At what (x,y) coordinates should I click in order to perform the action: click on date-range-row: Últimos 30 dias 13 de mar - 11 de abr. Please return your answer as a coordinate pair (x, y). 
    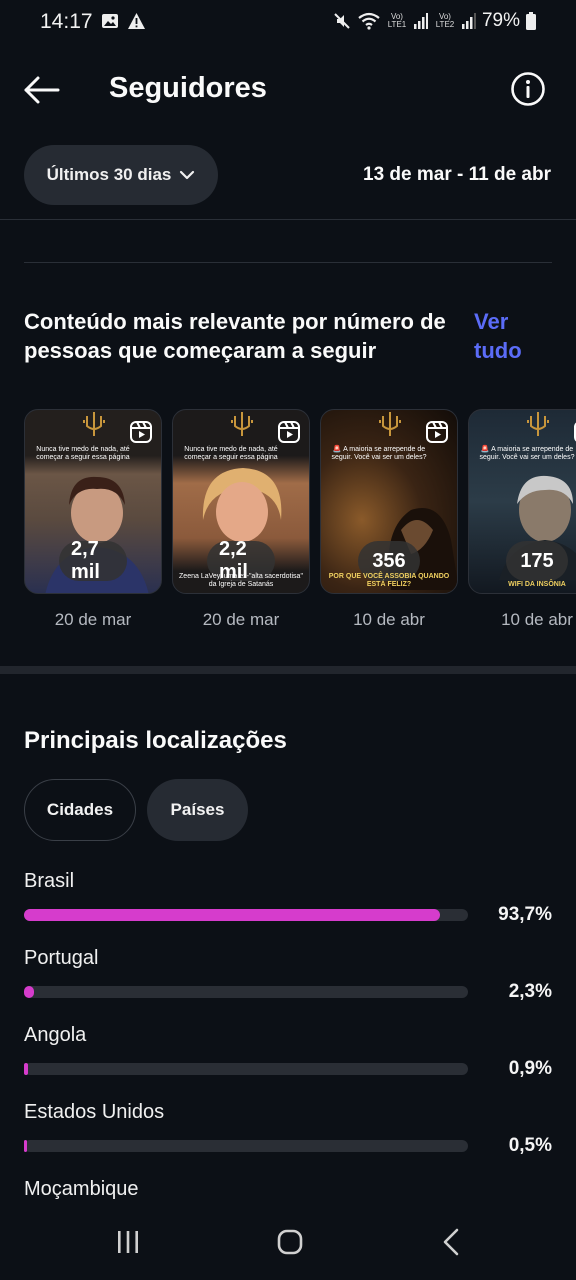
    Looking at the image, I should click on (288, 175).